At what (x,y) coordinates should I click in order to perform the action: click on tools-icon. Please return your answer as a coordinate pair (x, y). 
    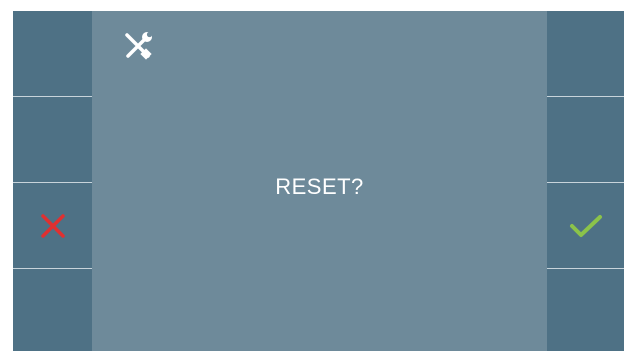
    Looking at the image, I should click on (139, 45).